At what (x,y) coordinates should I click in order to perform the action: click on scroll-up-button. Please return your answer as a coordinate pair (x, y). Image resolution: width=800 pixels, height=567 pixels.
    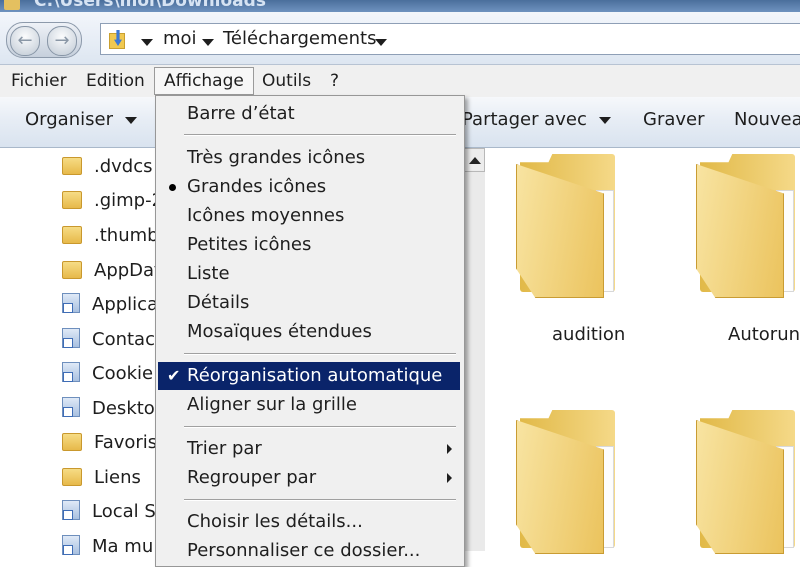
    Looking at the image, I should click on (474, 160).